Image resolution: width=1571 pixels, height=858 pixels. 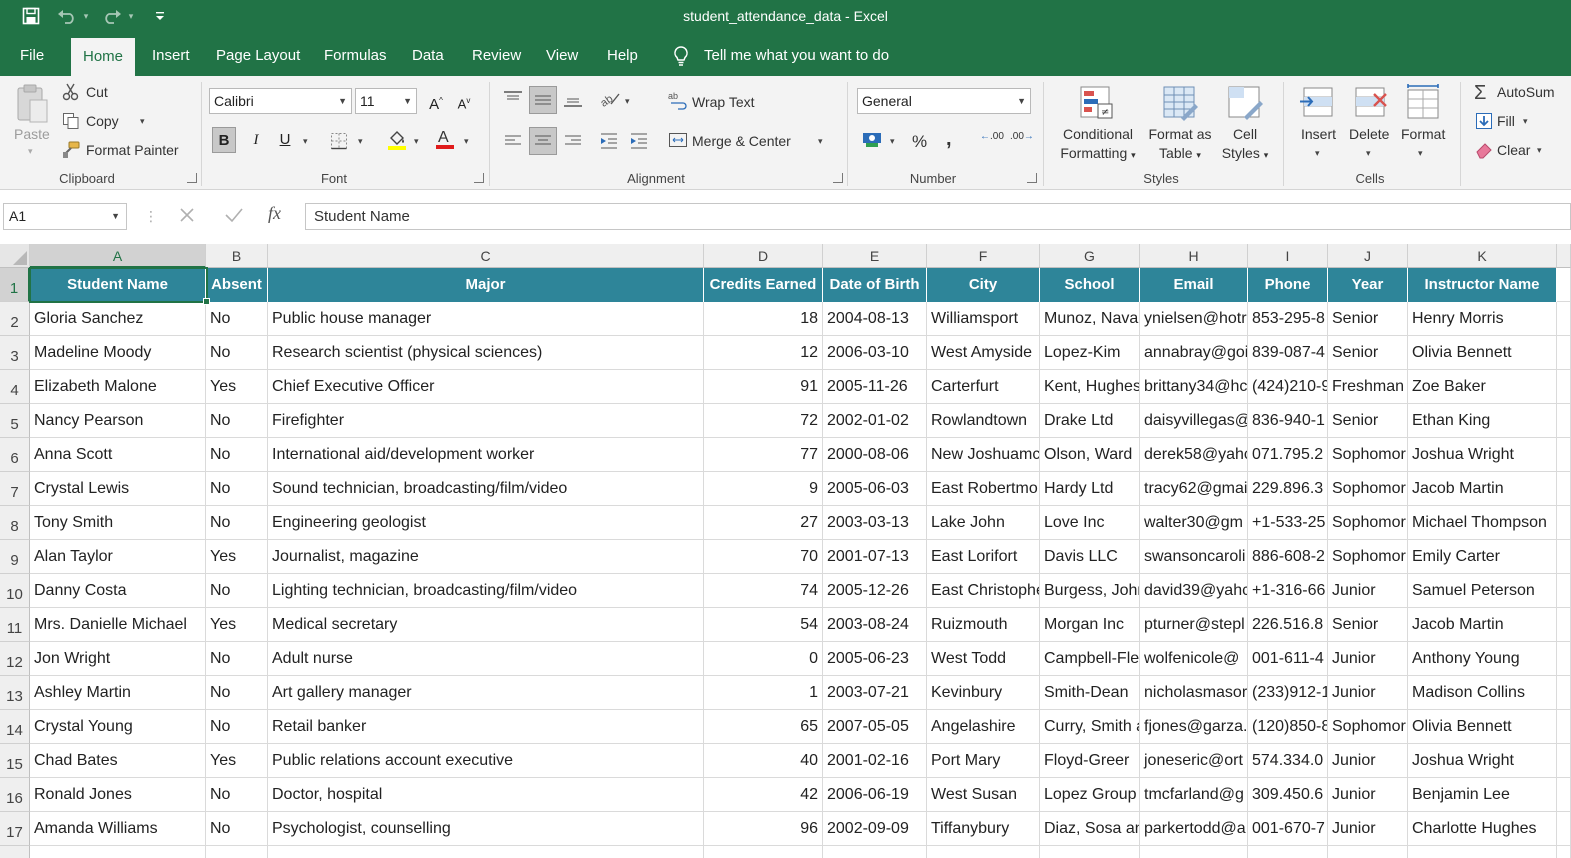 What do you see at coordinates (513, 101) in the screenshot?
I see `align-top-icon` at bounding box center [513, 101].